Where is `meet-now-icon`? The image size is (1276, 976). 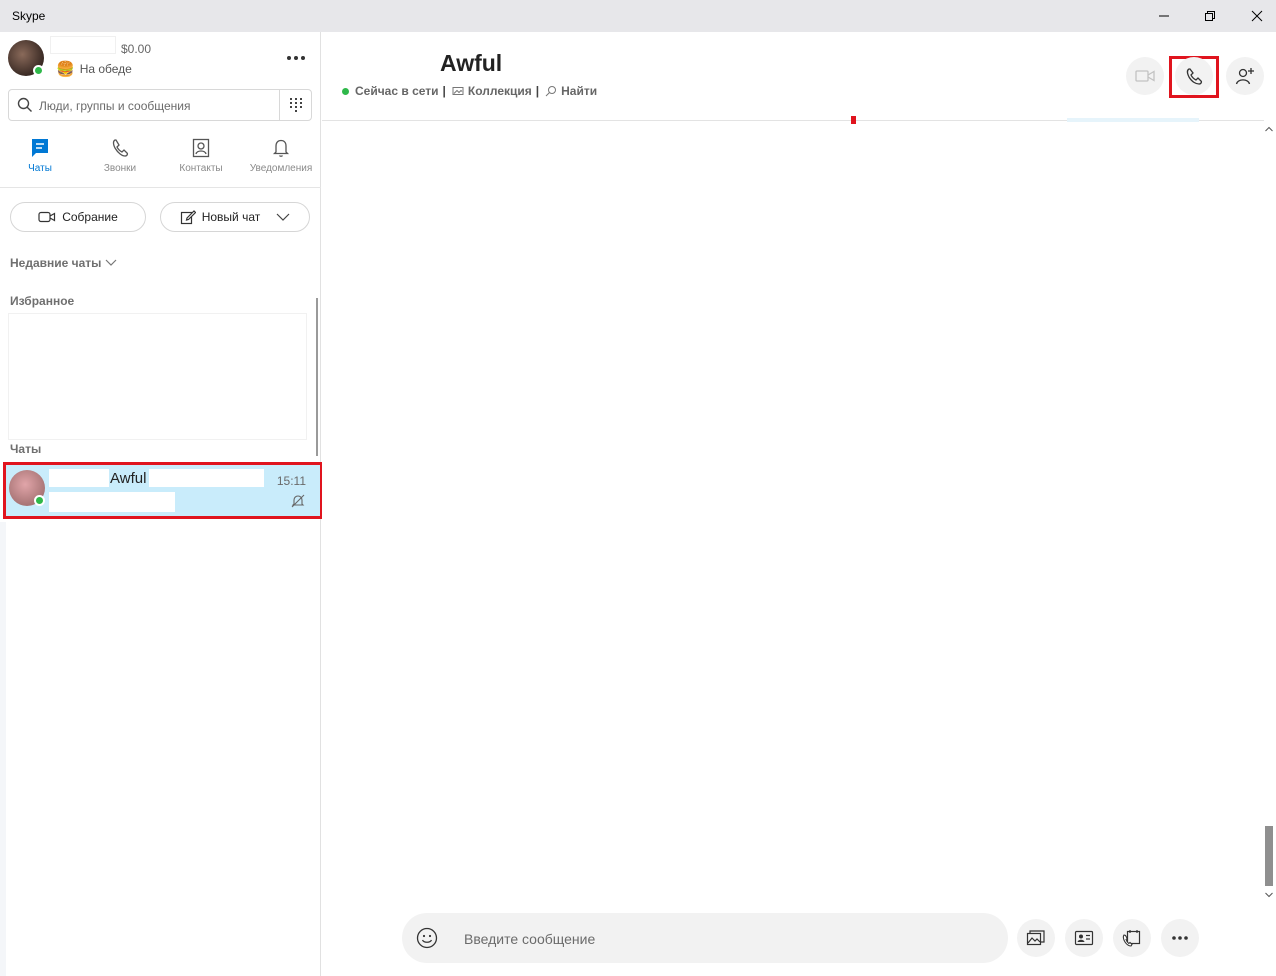 meet-now-icon is located at coordinates (47, 217).